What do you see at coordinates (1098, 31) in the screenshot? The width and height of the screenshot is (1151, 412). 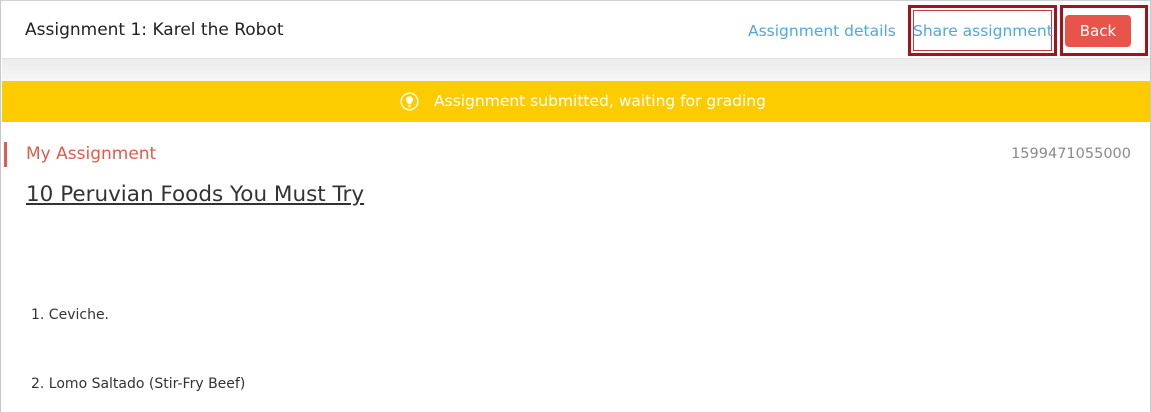 I see `back-button: Back` at bounding box center [1098, 31].